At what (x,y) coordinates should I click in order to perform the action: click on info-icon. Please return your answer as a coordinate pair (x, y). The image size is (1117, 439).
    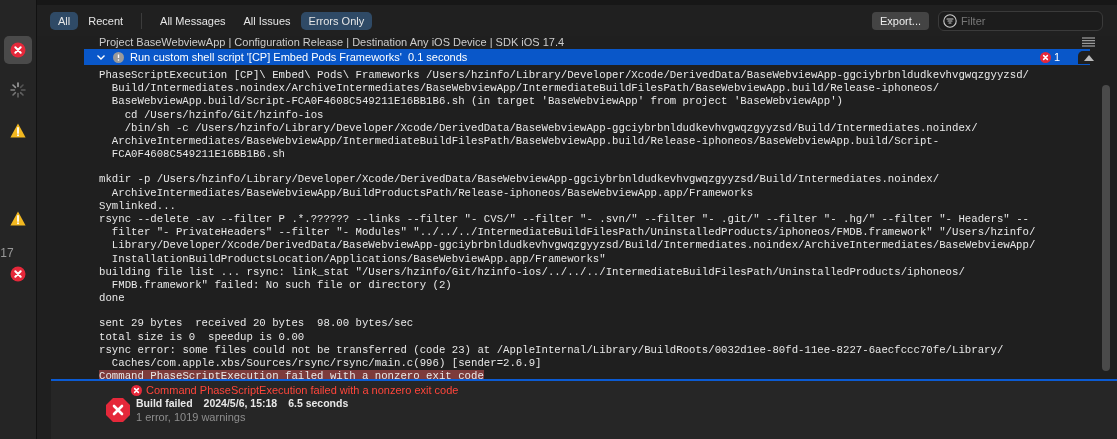
    Looking at the image, I should click on (118, 57).